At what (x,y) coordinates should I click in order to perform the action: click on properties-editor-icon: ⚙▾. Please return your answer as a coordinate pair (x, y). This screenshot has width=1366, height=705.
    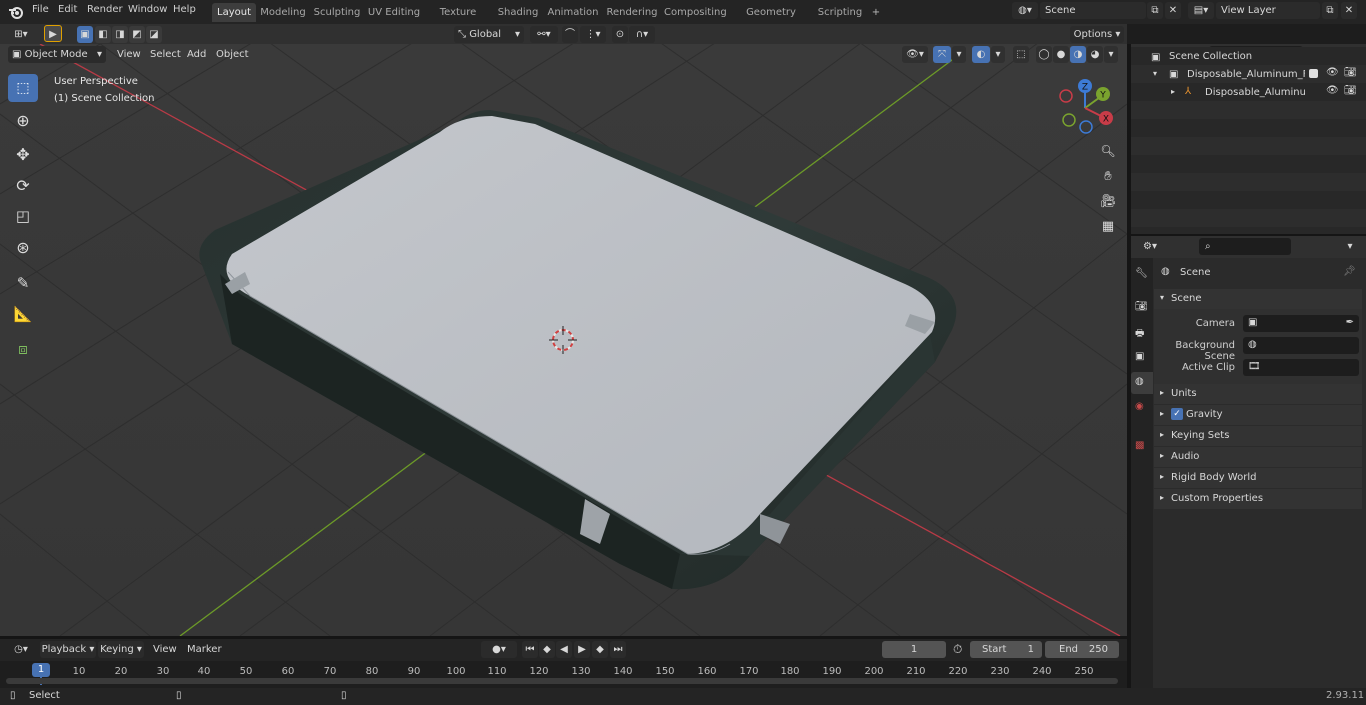
    Looking at the image, I should click on (1150, 246).